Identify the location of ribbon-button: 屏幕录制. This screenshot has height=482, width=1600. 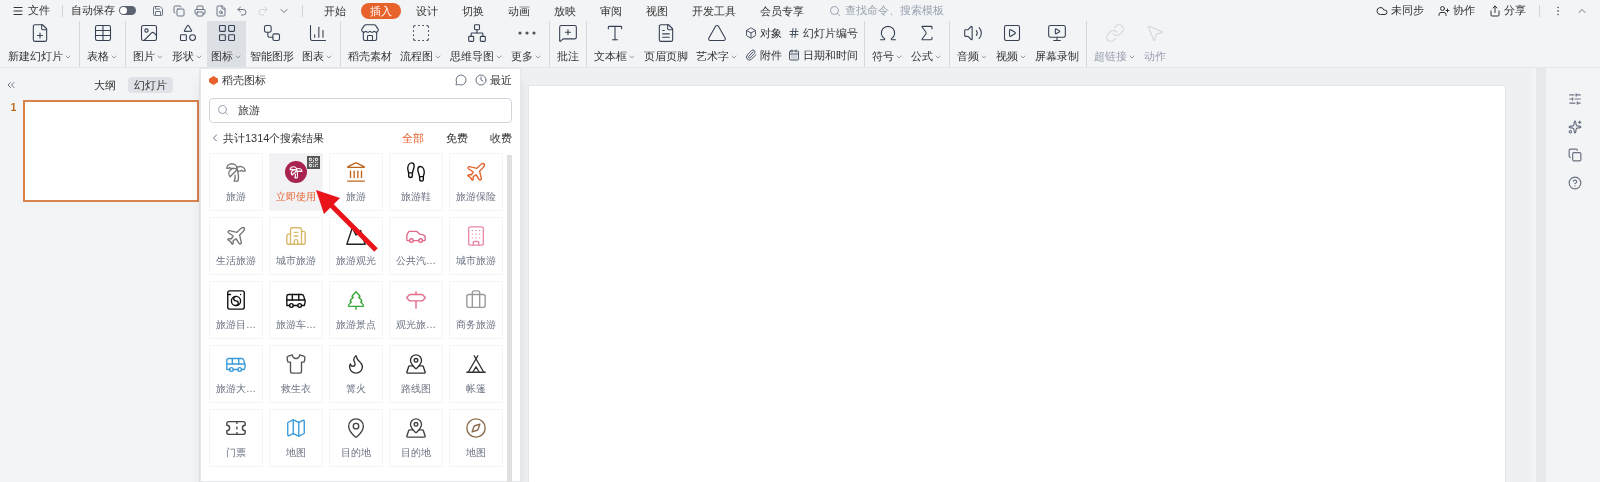
(1057, 44).